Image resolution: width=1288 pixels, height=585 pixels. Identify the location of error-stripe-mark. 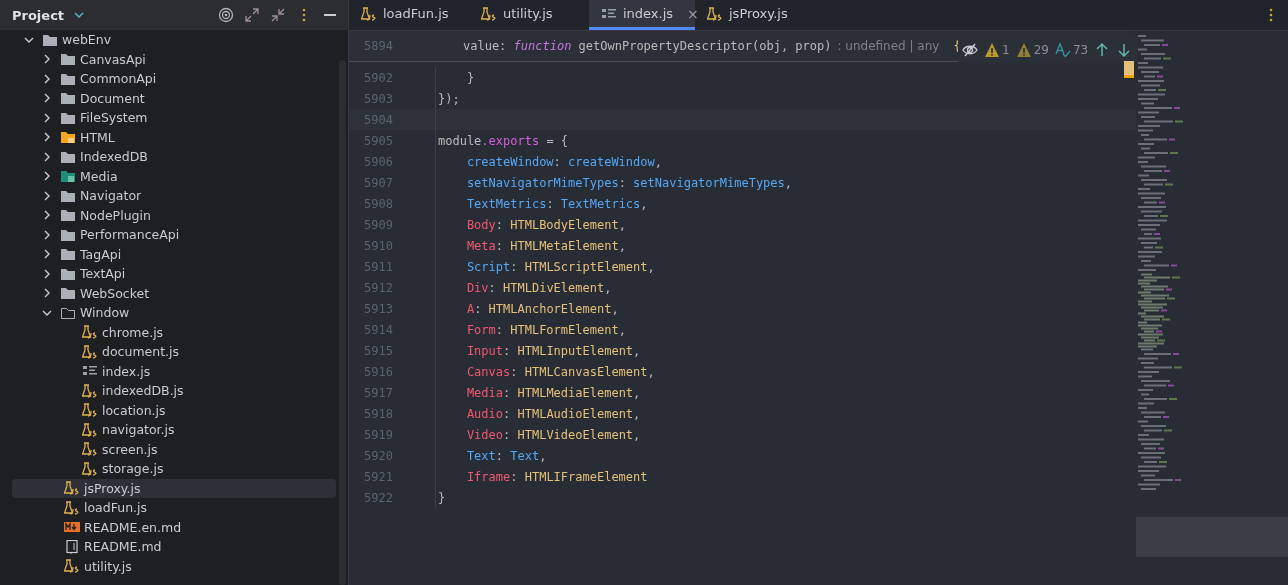
(1129, 69).